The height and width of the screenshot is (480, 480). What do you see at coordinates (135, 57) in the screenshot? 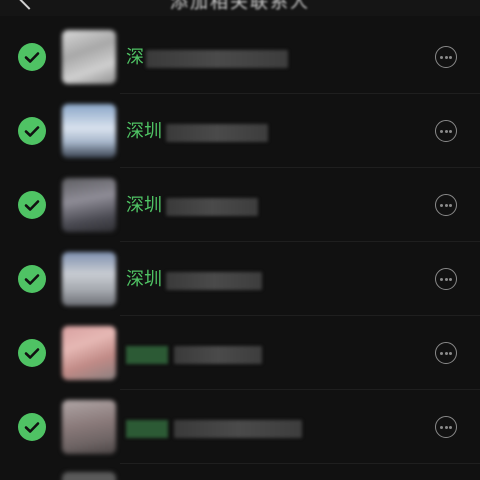
I see `contact-name-prefix: 深` at bounding box center [135, 57].